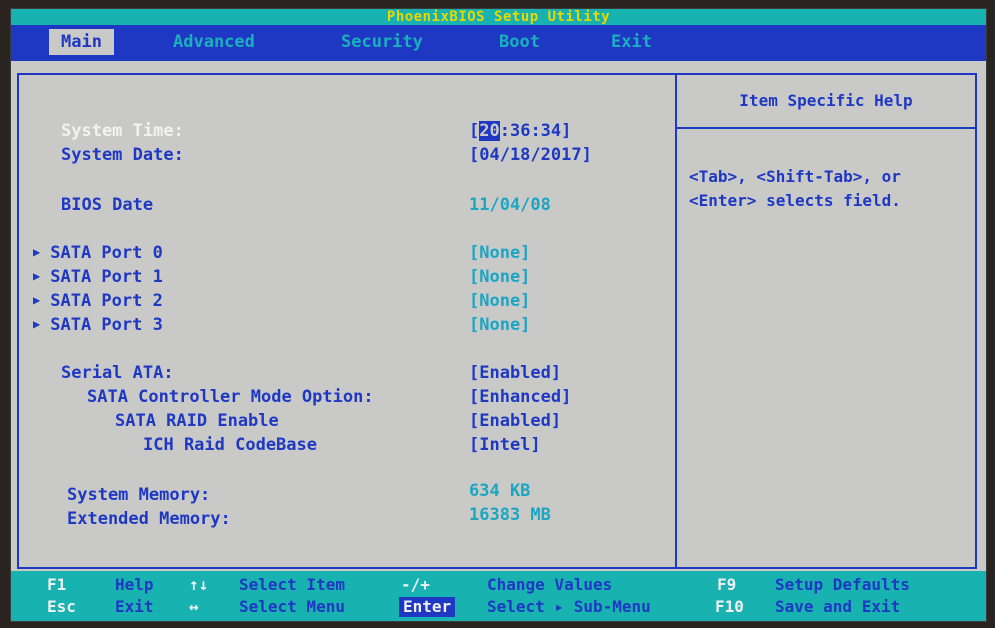  Describe the element at coordinates (61, 606) in the screenshot. I see `key-esc: Esc` at that location.